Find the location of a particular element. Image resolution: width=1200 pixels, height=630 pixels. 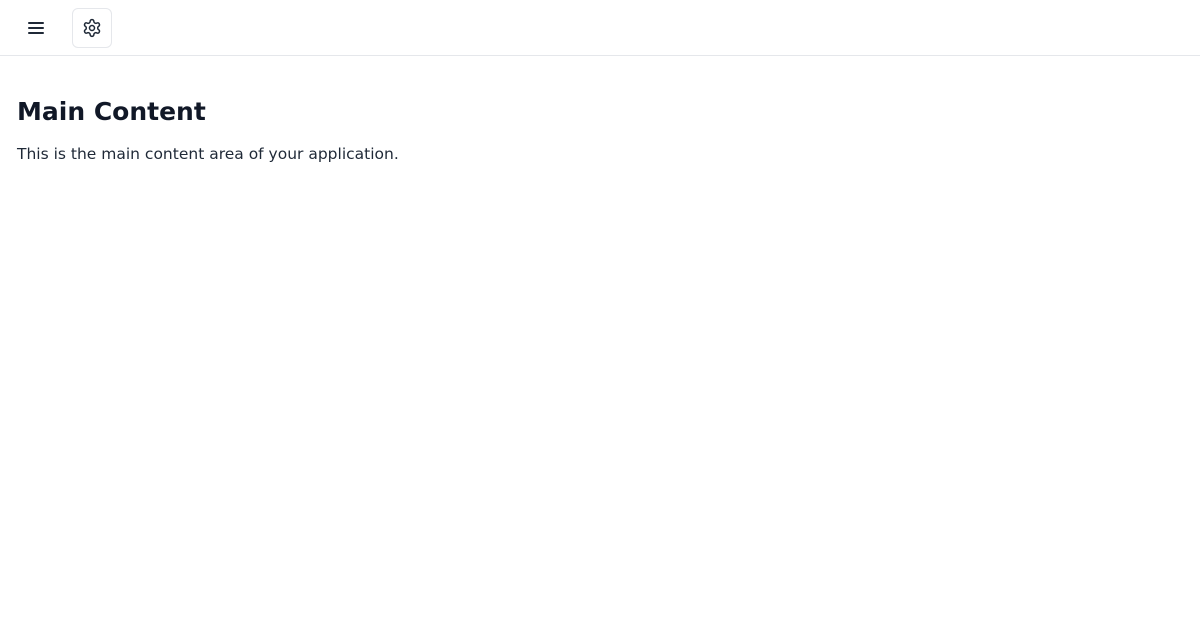

page-title: Main Content is located at coordinates (111, 111).